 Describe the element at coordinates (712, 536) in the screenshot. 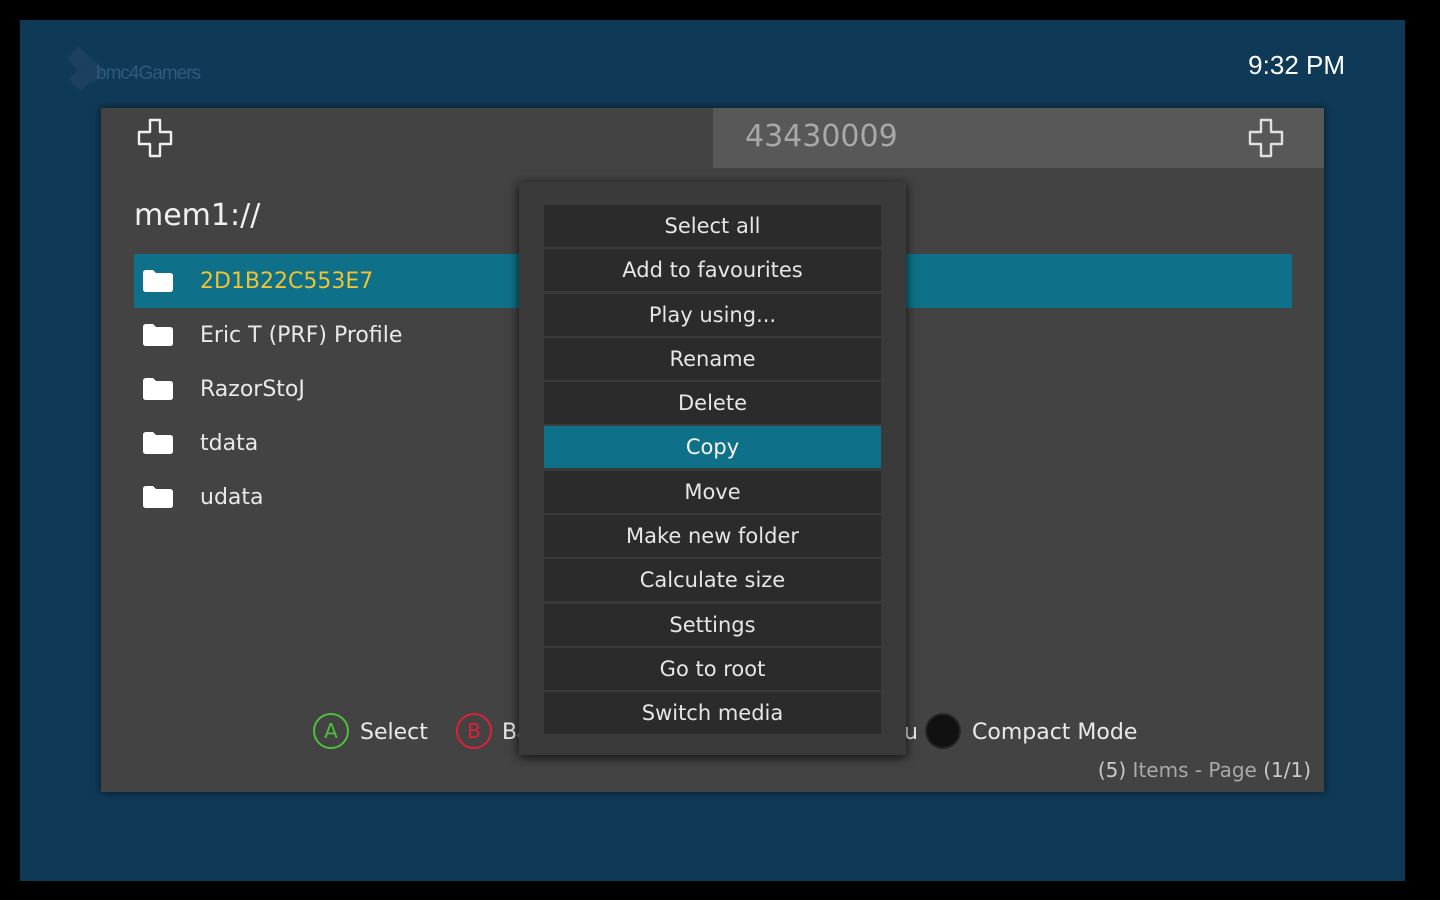

I see `menu-item-make-new-folder: Make new folder` at that location.